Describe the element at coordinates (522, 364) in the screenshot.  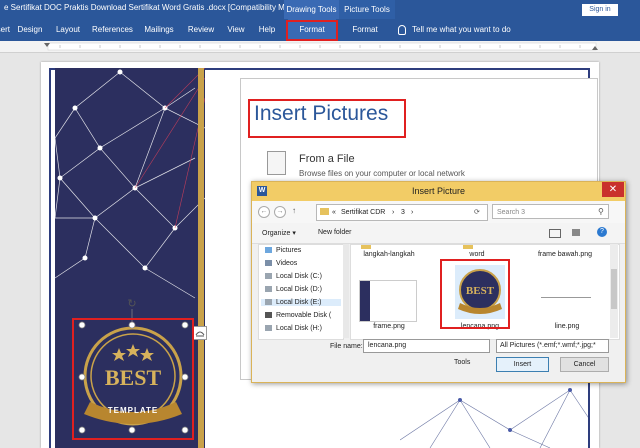
I see `insert-button: Insert` at that location.